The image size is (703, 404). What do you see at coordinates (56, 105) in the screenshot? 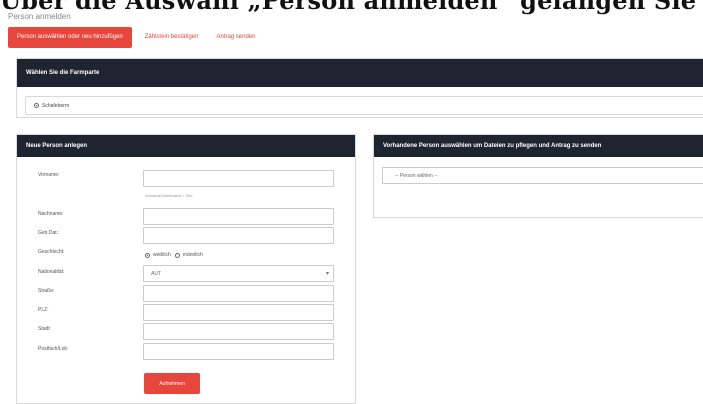
I see `farmart-option-label: Schafeberrn` at bounding box center [56, 105].